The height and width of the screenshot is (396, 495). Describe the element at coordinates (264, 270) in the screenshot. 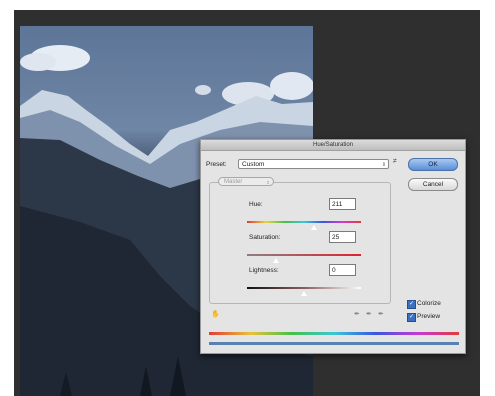

I see `lightness-label: Lightness:` at that location.